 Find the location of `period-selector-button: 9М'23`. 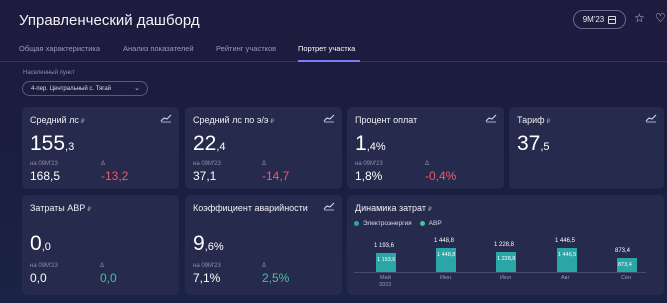

period-selector-button: 9М'23 is located at coordinates (599, 19).